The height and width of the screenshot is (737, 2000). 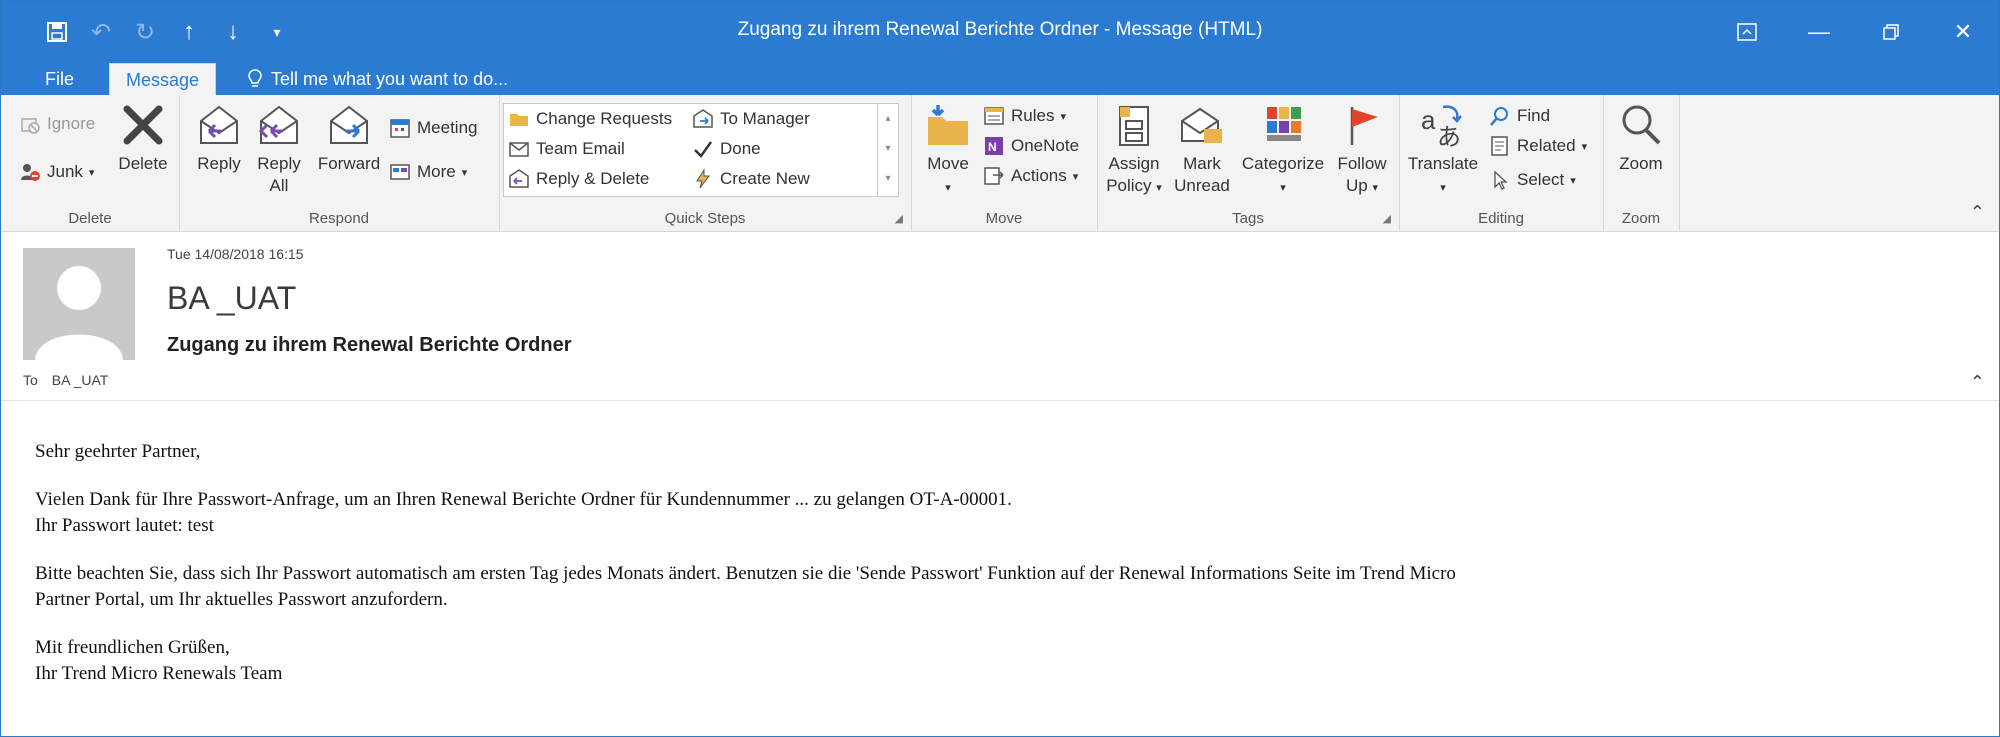 I want to click on quickstep-create-new: Create New, so click(x=751, y=179).